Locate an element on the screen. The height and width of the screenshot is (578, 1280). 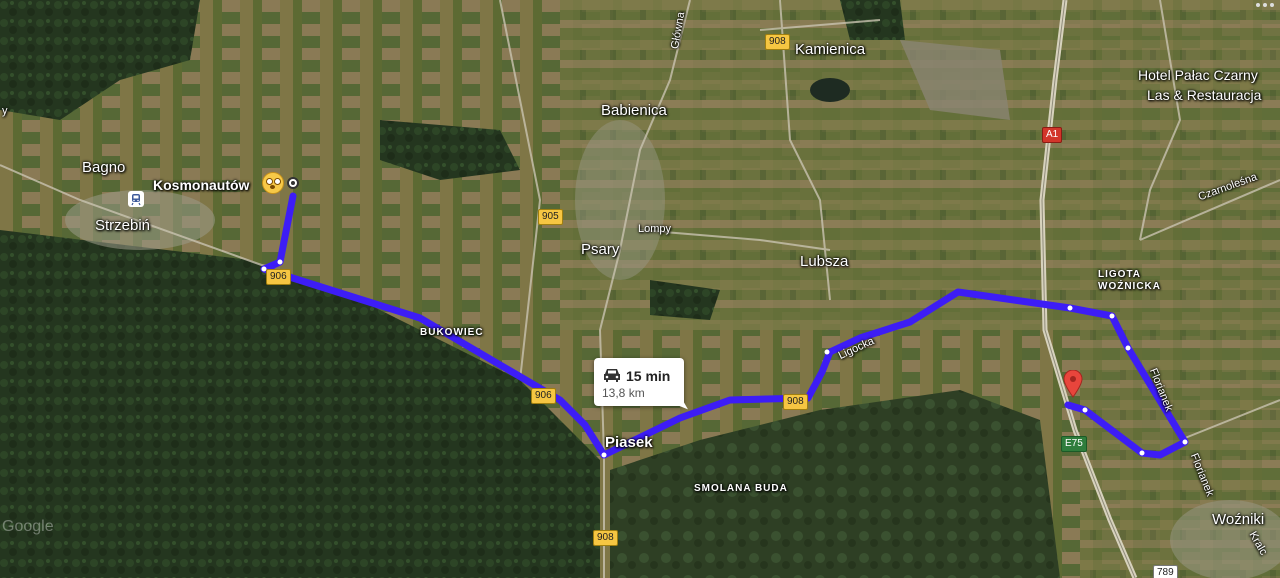
place-label-psary: Psary is located at coordinates (600, 249).